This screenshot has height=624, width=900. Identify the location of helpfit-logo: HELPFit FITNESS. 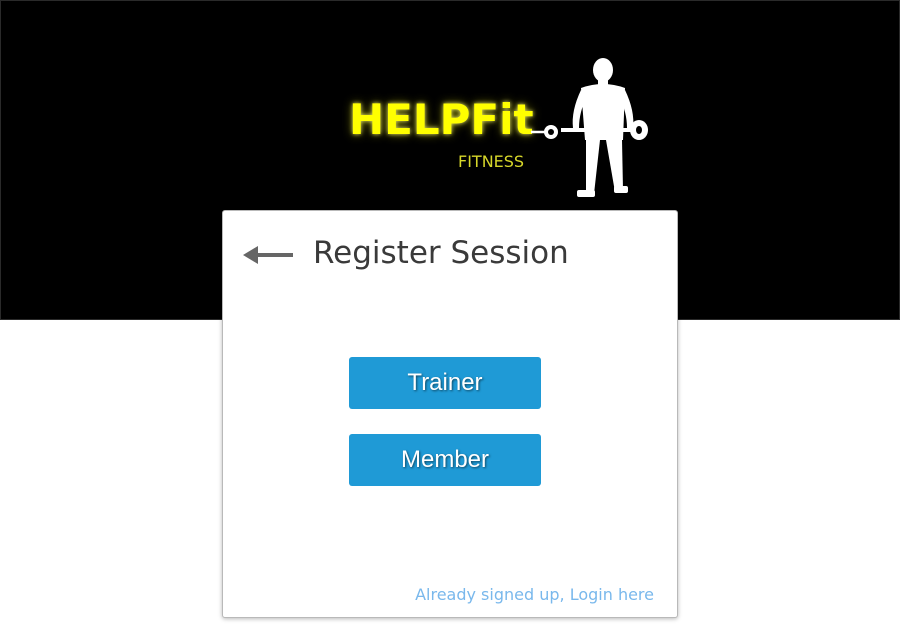
(501, 128).